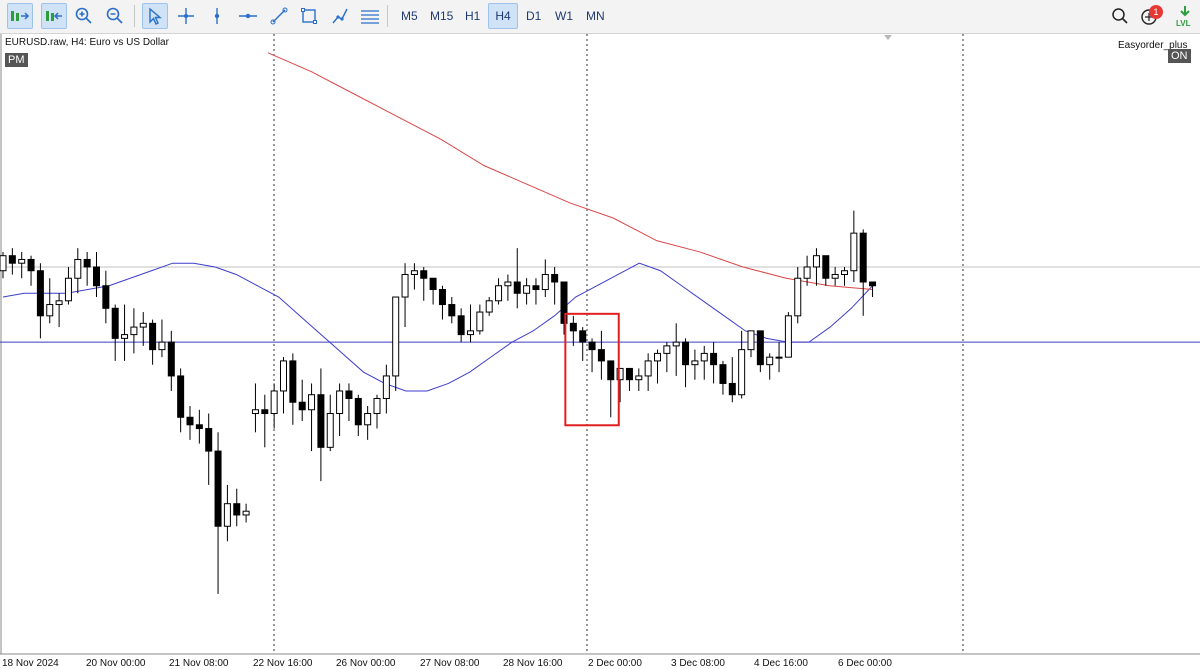 The height and width of the screenshot is (669, 1200). What do you see at coordinates (615, 663) in the screenshot?
I see `time-axis-label: 2 Dec 00:00` at bounding box center [615, 663].